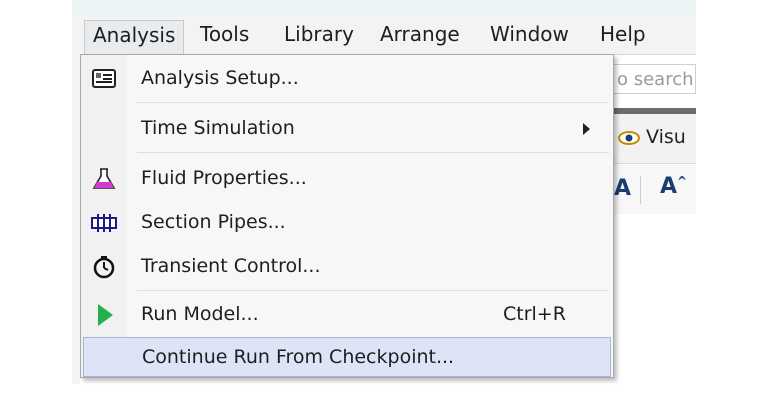  I want to click on menu-item-run-model: Run Model... Ctrl+R, so click(347, 315).